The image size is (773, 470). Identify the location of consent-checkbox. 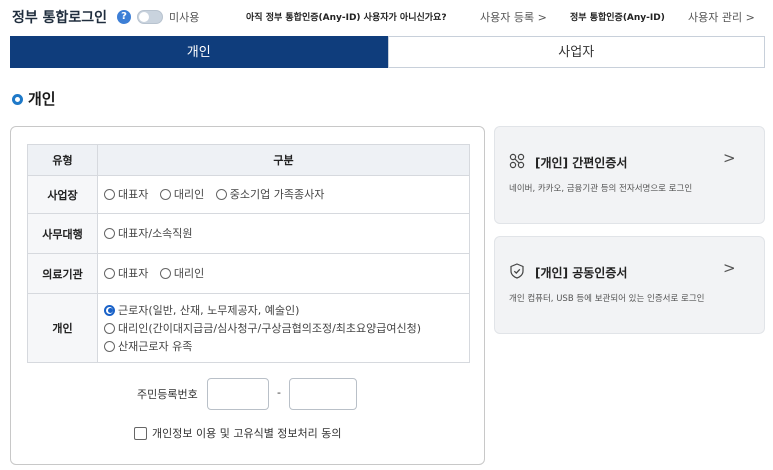
(140, 433).